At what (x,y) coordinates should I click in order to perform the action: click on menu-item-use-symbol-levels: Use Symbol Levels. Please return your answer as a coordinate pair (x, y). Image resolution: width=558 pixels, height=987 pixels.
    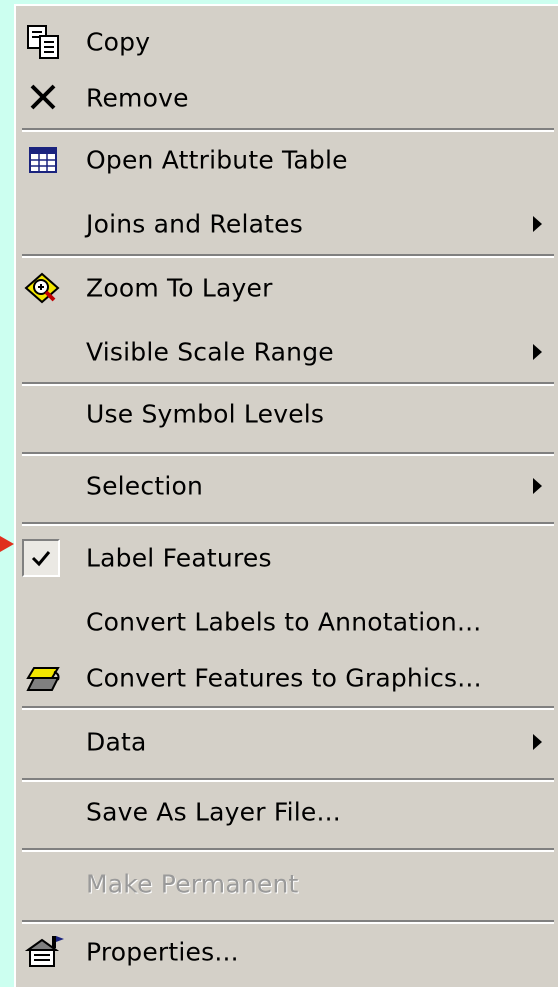
    Looking at the image, I should click on (287, 414).